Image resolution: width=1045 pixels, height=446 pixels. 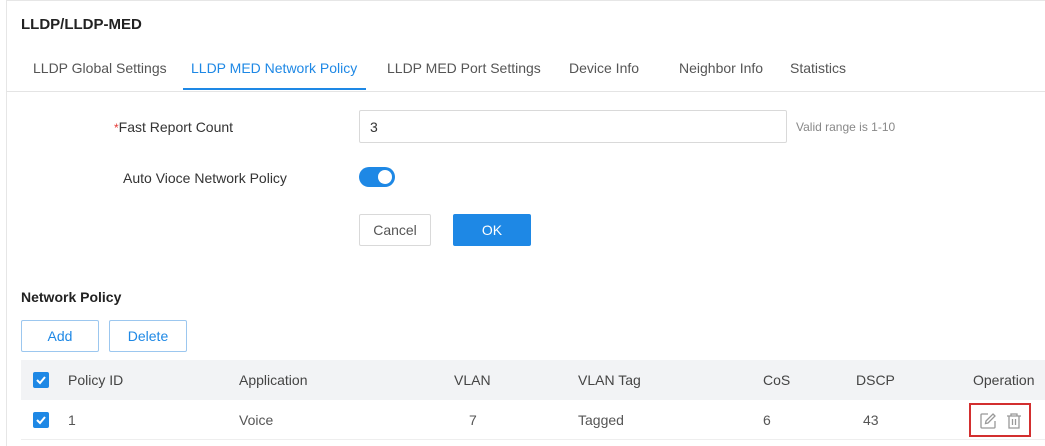 What do you see at coordinates (846, 127) in the screenshot?
I see `fast-report-count-hint: Valid range is 1-10` at bounding box center [846, 127].